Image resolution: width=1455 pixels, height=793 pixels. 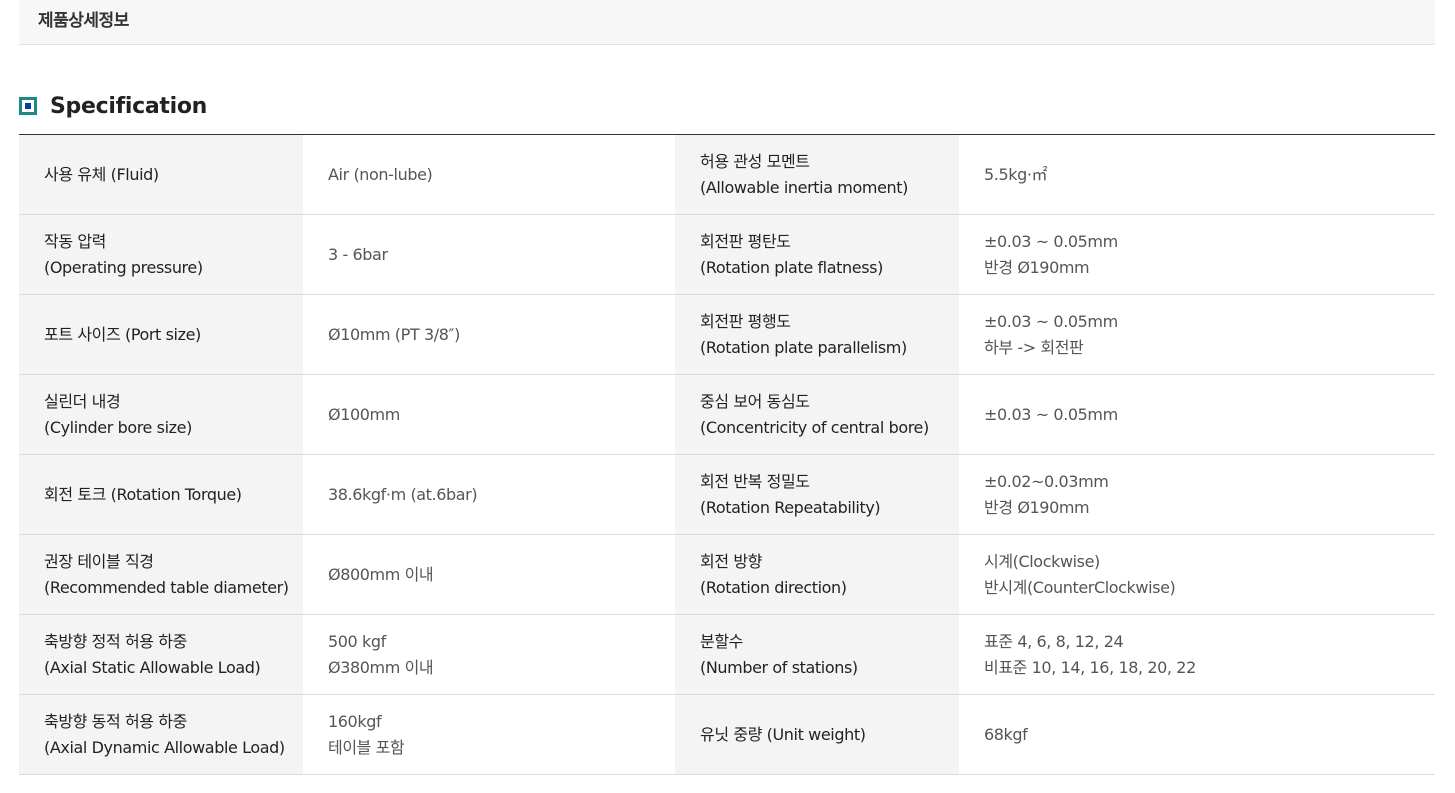 What do you see at coordinates (817, 174) in the screenshot?
I see `spec-label: 허용 관성 모멘트 (Allowable inertia moment)` at bounding box center [817, 174].